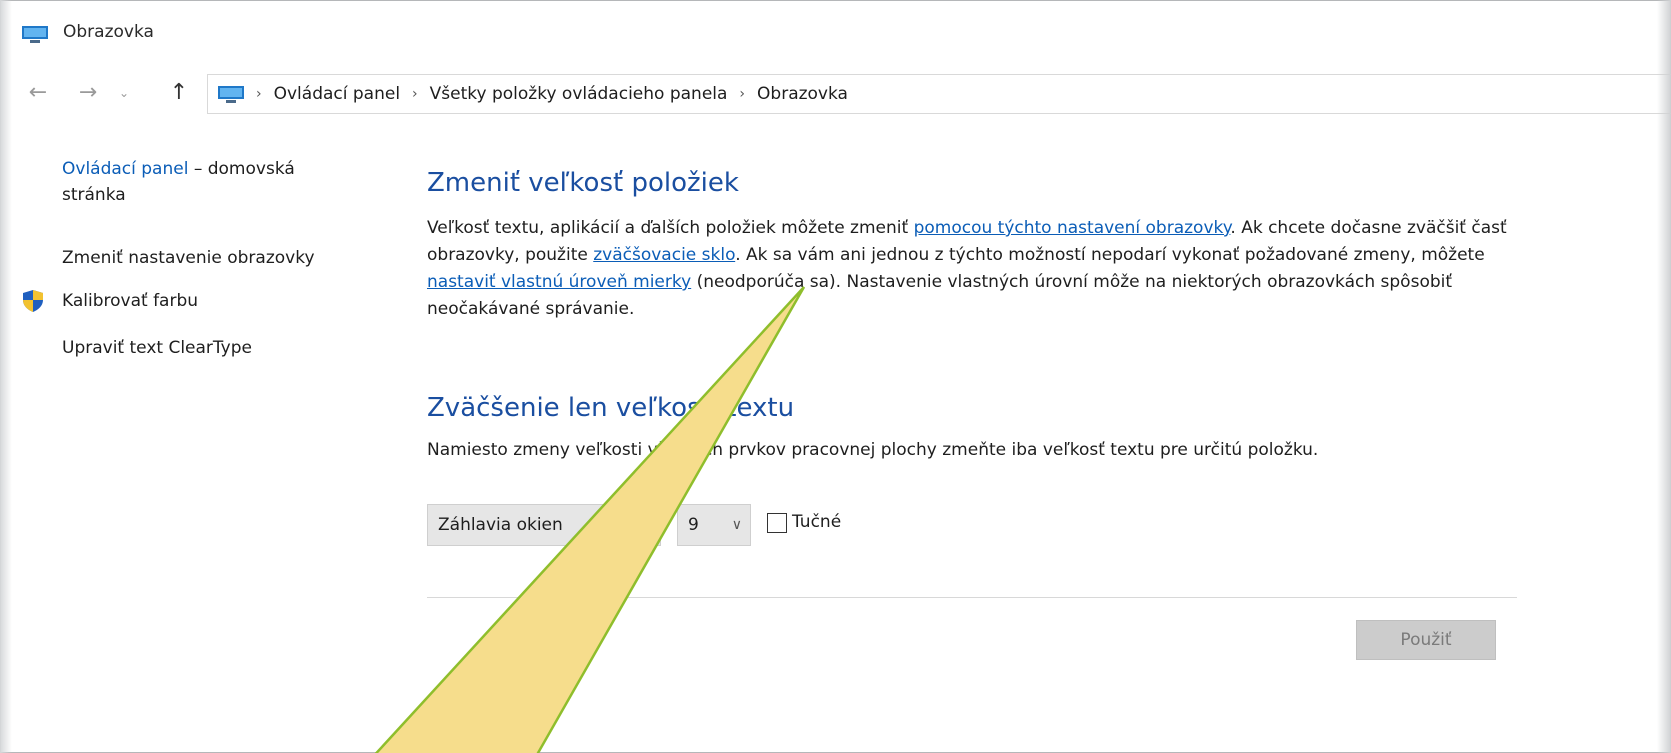  I want to click on bold-checkbox-label: Tučné, so click(816, 522).